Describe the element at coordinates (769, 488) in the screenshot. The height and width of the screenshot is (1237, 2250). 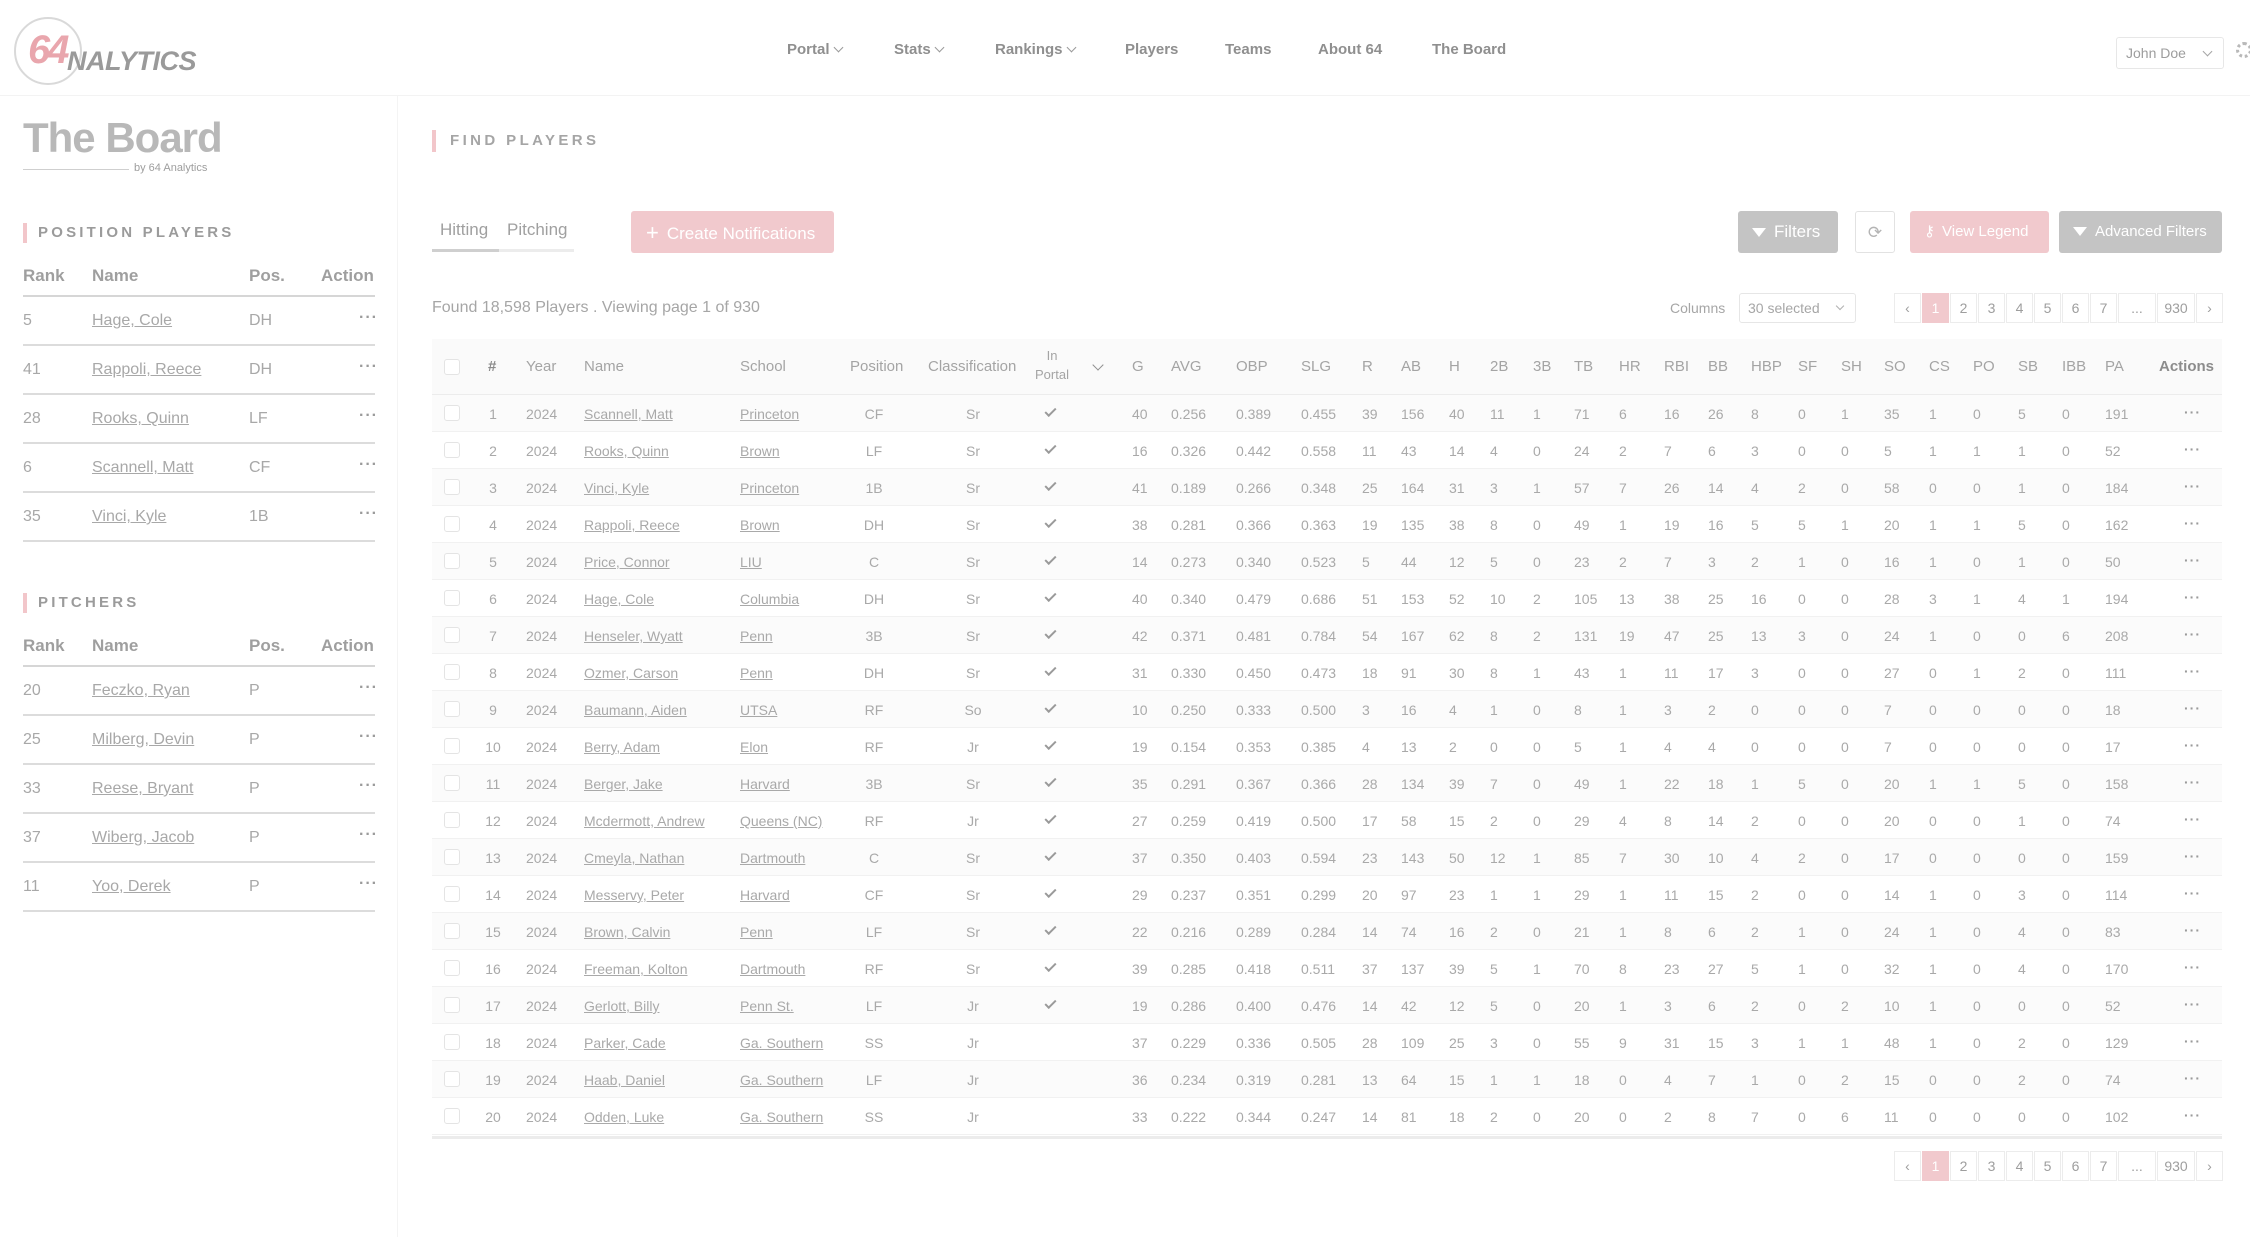
I see `school-link: Princeton` at that location.